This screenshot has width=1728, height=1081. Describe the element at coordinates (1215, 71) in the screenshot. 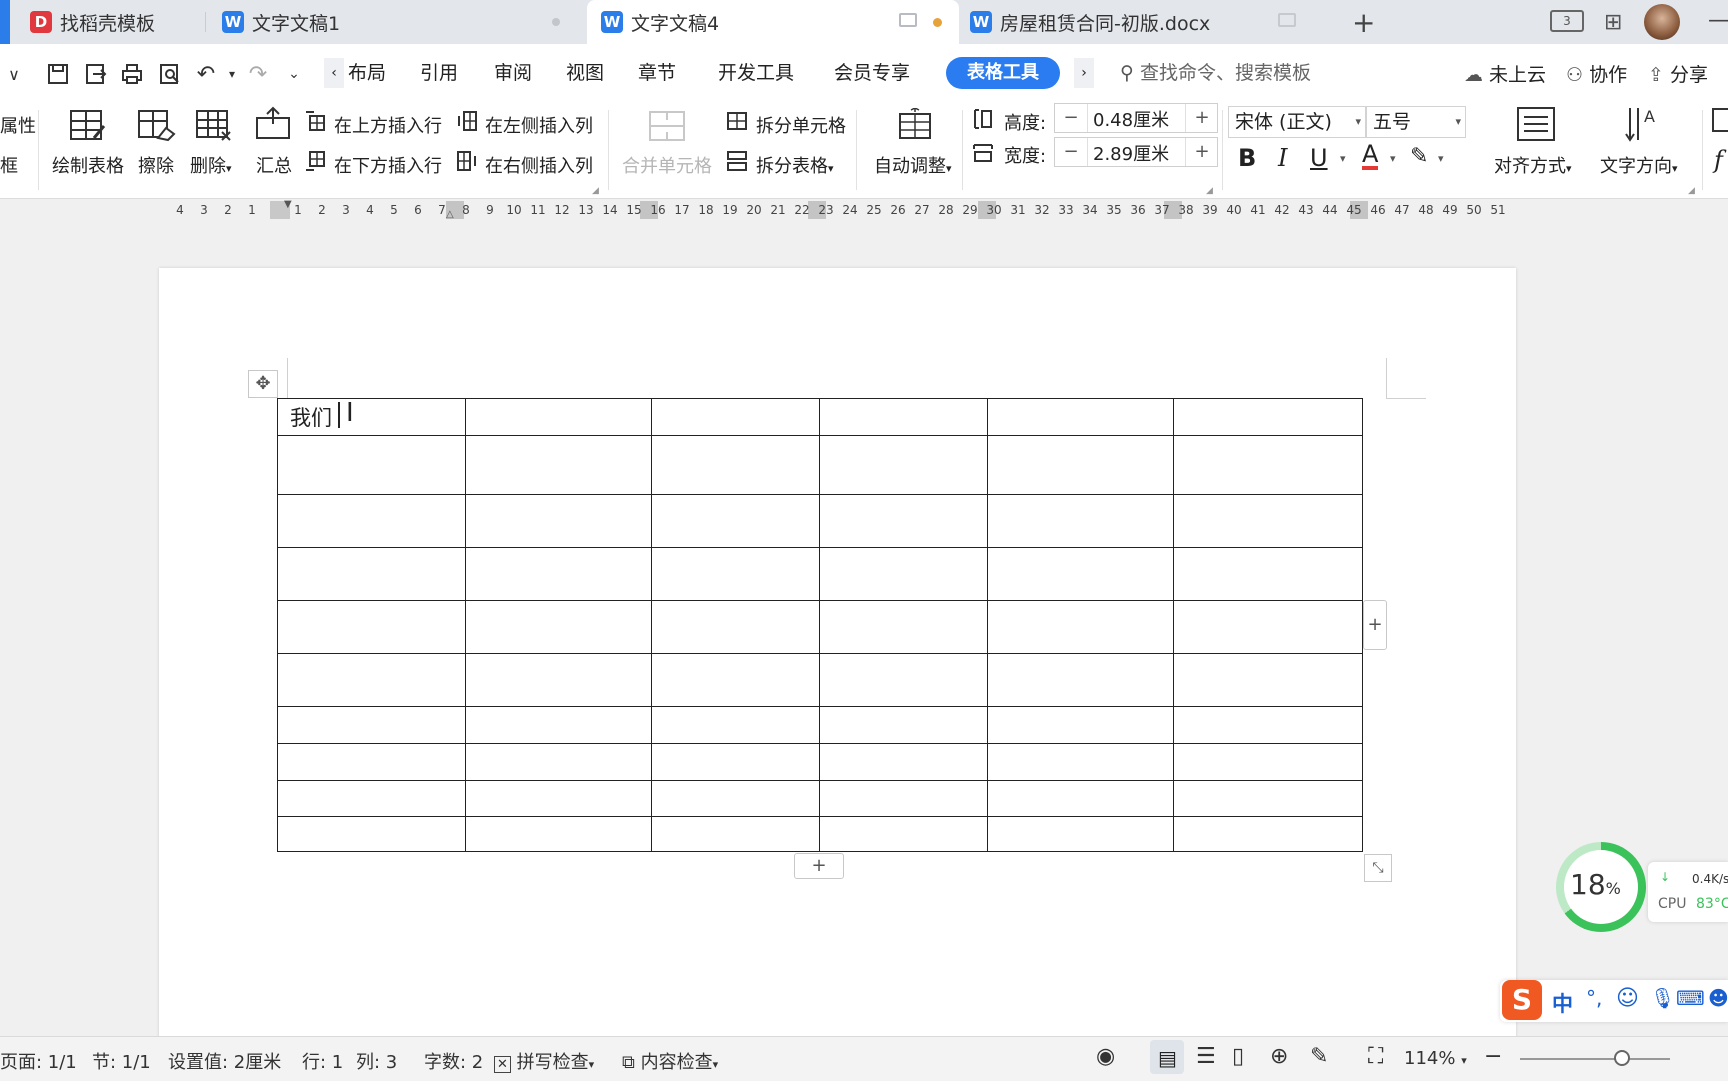

I see `search-box: ⚲ 查找命令、搜索模板` at that location.